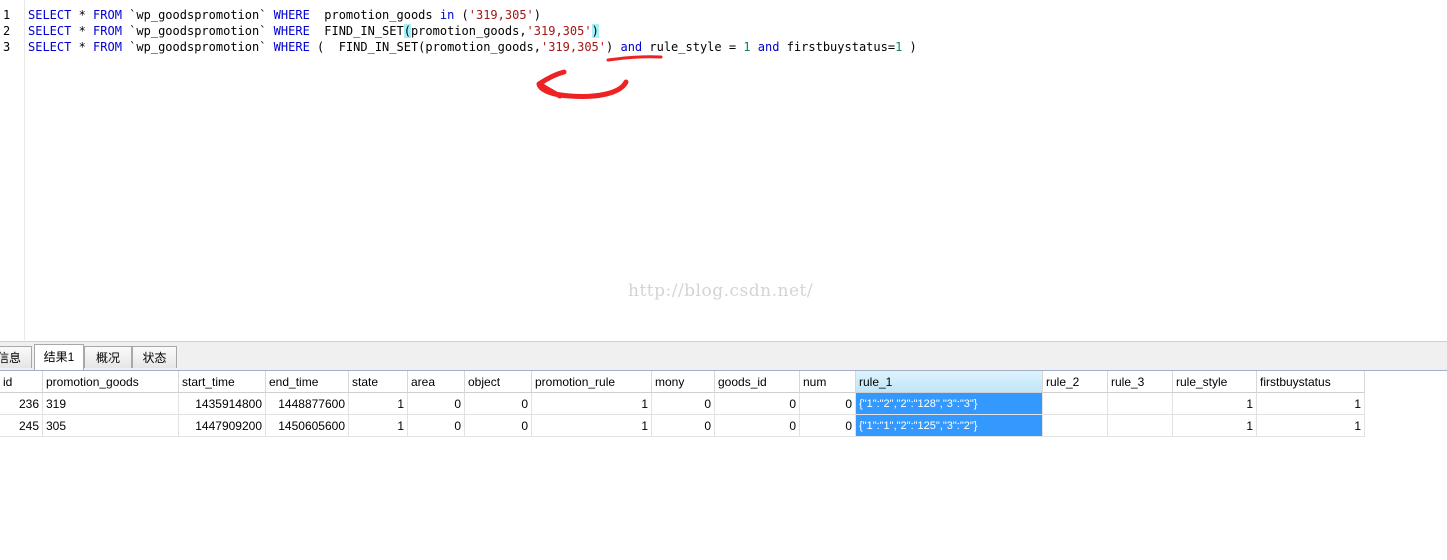  Describe the element at coordinates (378, 382) in the screenshot. I see `column-header-state: state` at that location.